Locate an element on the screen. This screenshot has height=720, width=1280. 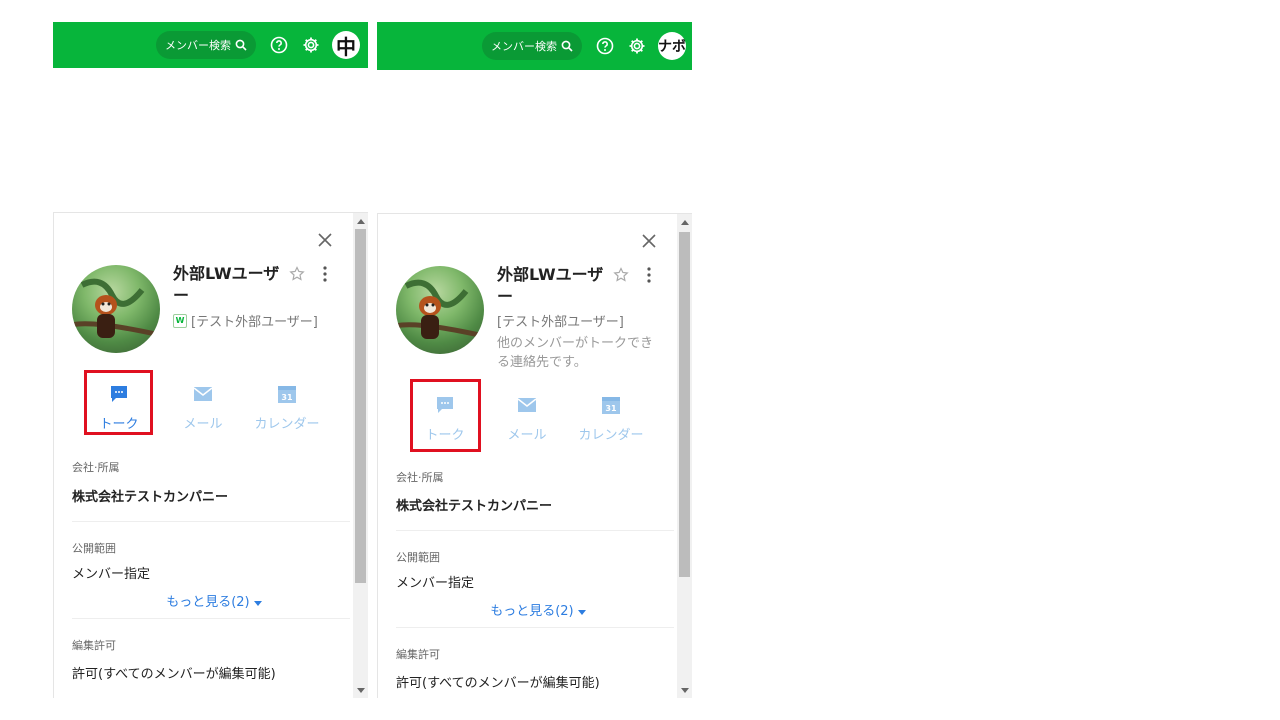
avatar-text: ナボ is located at coordinates (672, 47).